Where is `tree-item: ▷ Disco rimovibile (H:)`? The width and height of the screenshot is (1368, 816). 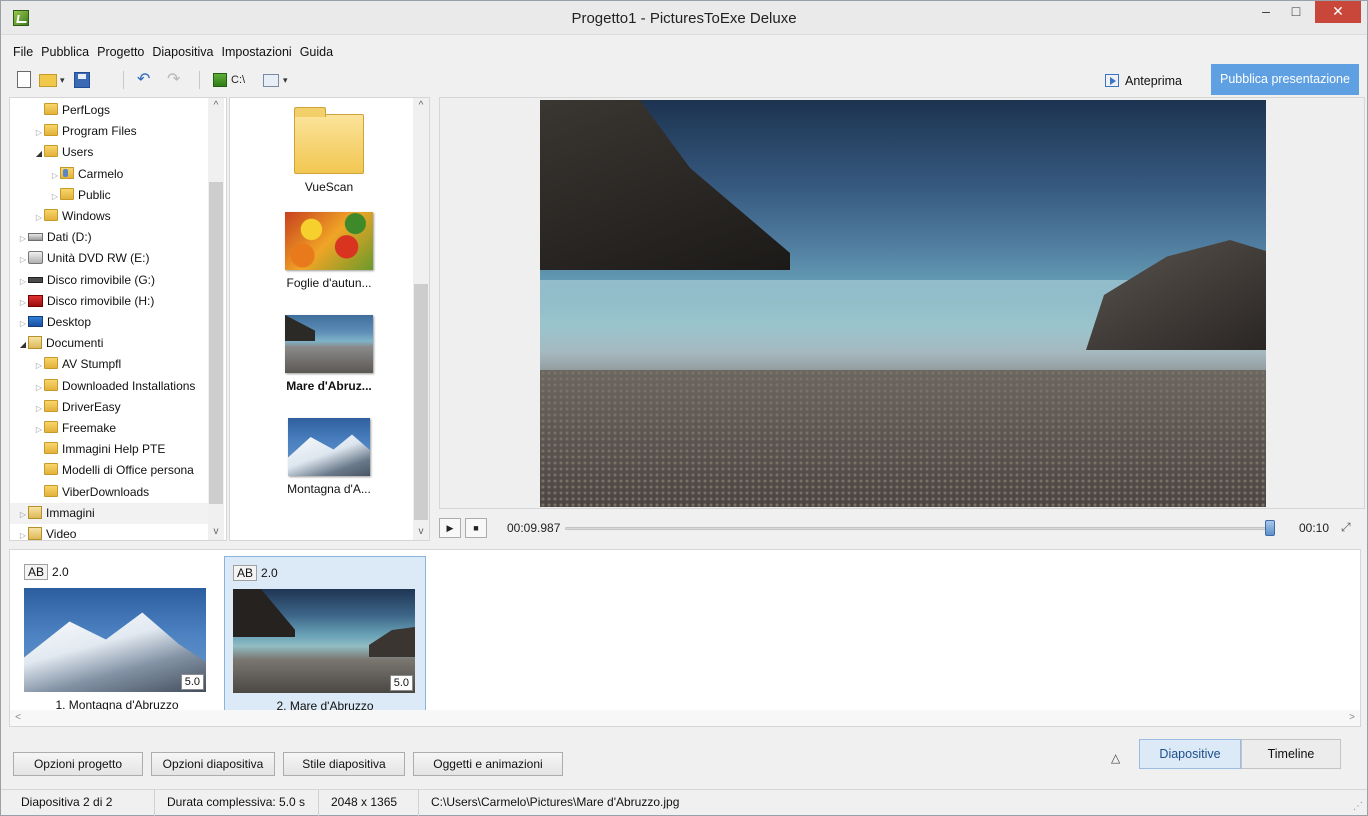 tree-item: ▷ Disco rimovibile (H:) is located at coordinates (82, 301).